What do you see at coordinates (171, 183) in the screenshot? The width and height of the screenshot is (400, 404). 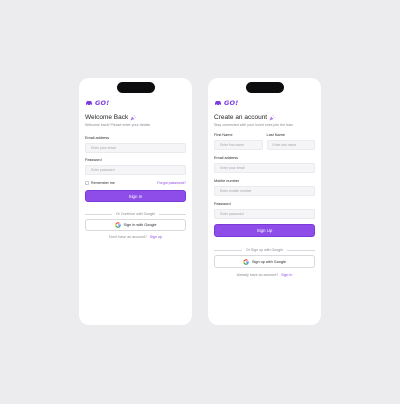 I see `forgot-password-link: Forgot password?` at bounding box center [171, 183].